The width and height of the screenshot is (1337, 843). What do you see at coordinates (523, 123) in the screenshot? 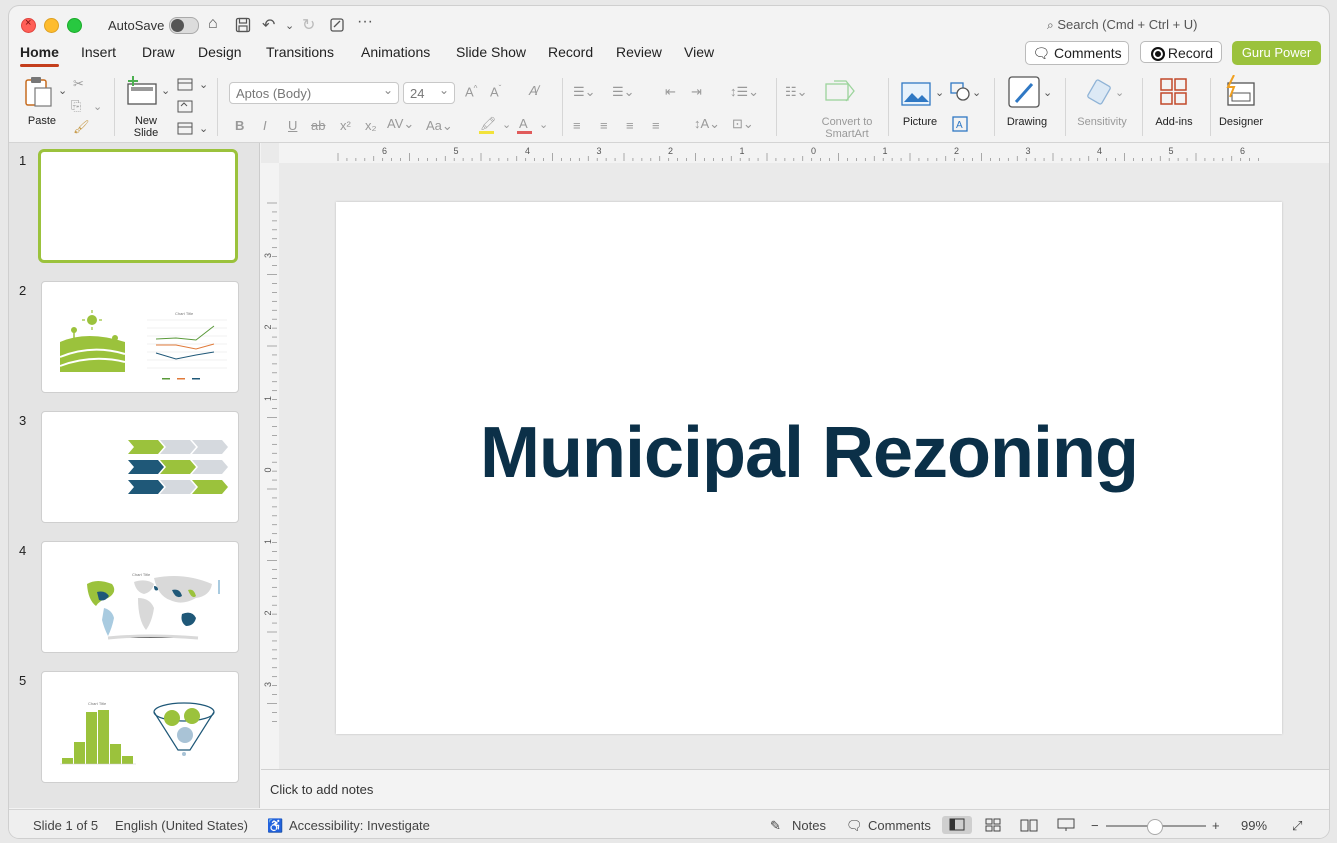
I see `font-color-icon: A` at bounding box center [523, 123].